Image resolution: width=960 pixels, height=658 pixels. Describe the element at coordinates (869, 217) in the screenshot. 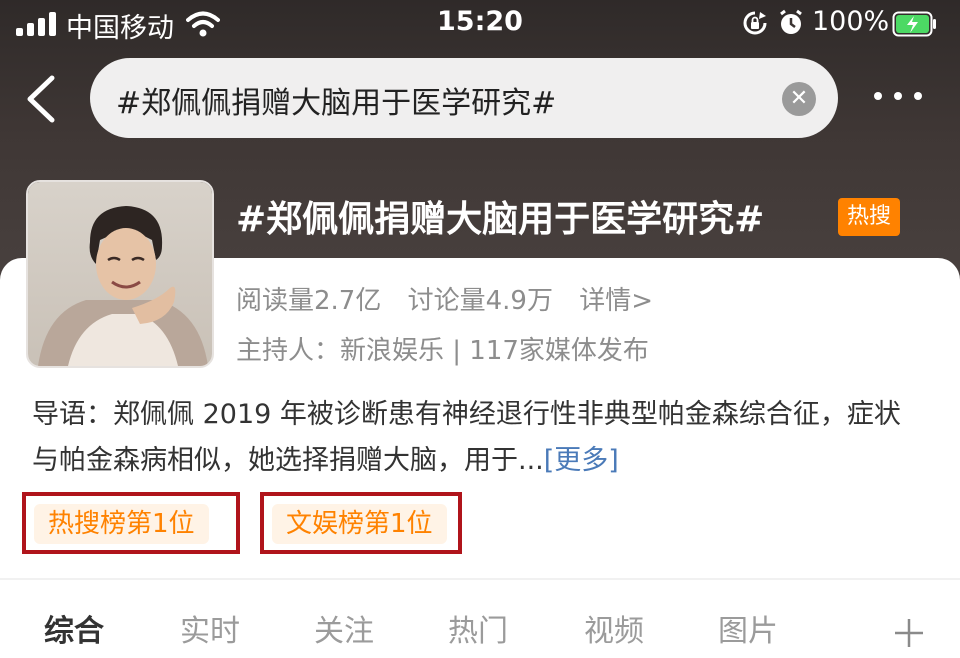

I see `hot-badge: 热搜` at that location.